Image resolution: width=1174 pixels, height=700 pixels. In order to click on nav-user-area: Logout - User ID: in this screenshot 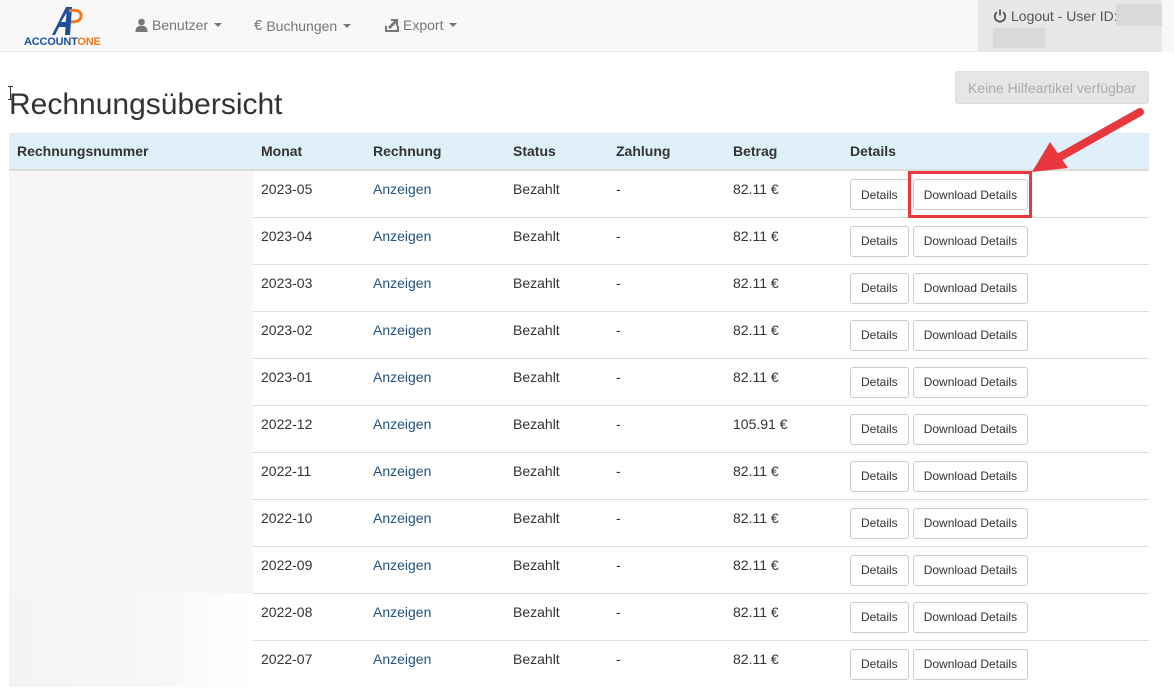, I will do `click(1070, 26)`.